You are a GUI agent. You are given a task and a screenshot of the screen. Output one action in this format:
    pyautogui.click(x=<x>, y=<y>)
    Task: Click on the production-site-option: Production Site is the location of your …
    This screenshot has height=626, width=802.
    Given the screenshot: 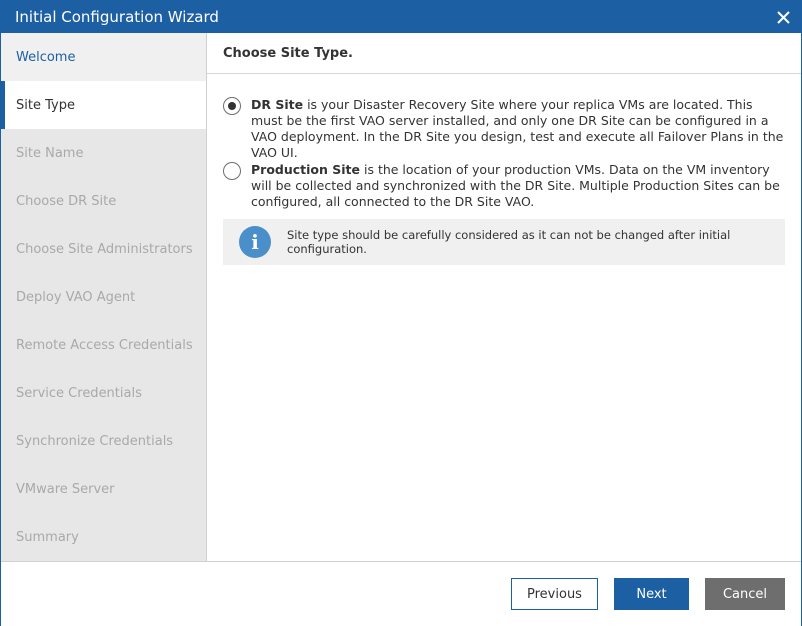 What is the action you would take?
    pyautogui.click(x=504, y=186)
    